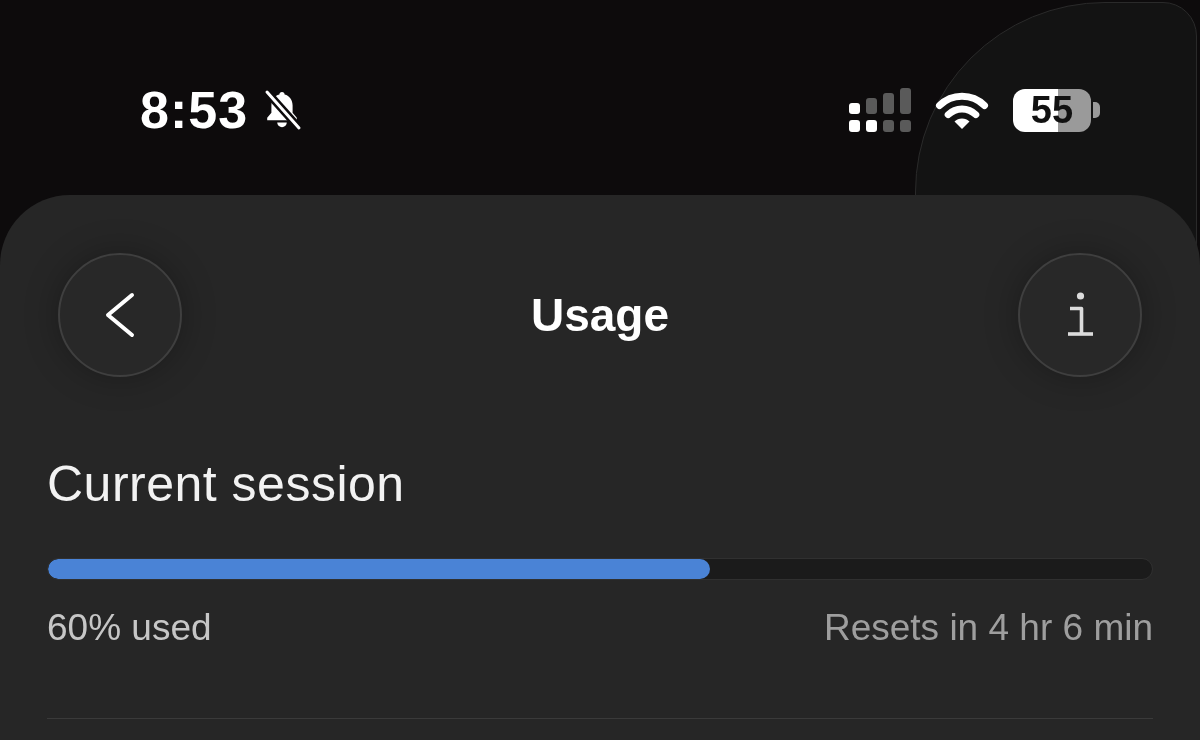  What do you see at coordinates (1096, 110) in the screenshot?
I see `battery-tip-icon` at bounding box center [1096, 110].